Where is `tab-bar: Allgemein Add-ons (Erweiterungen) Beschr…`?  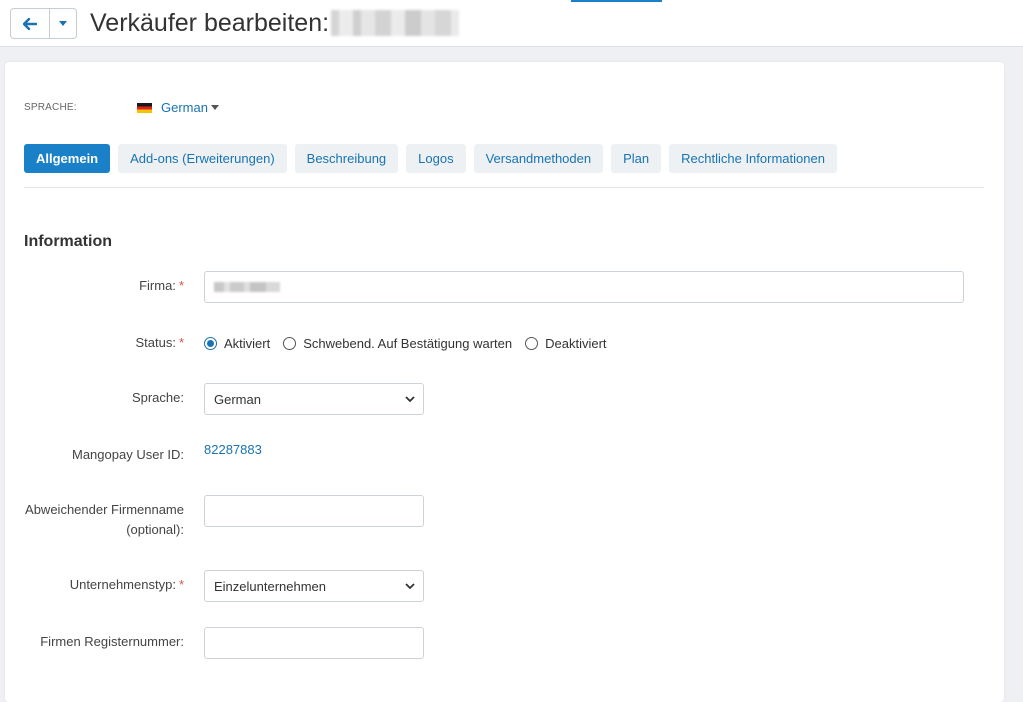
tab-bar: Allgemein Add-ons (Erweiterungen) Beschr… is located at coordinates (434, 158).